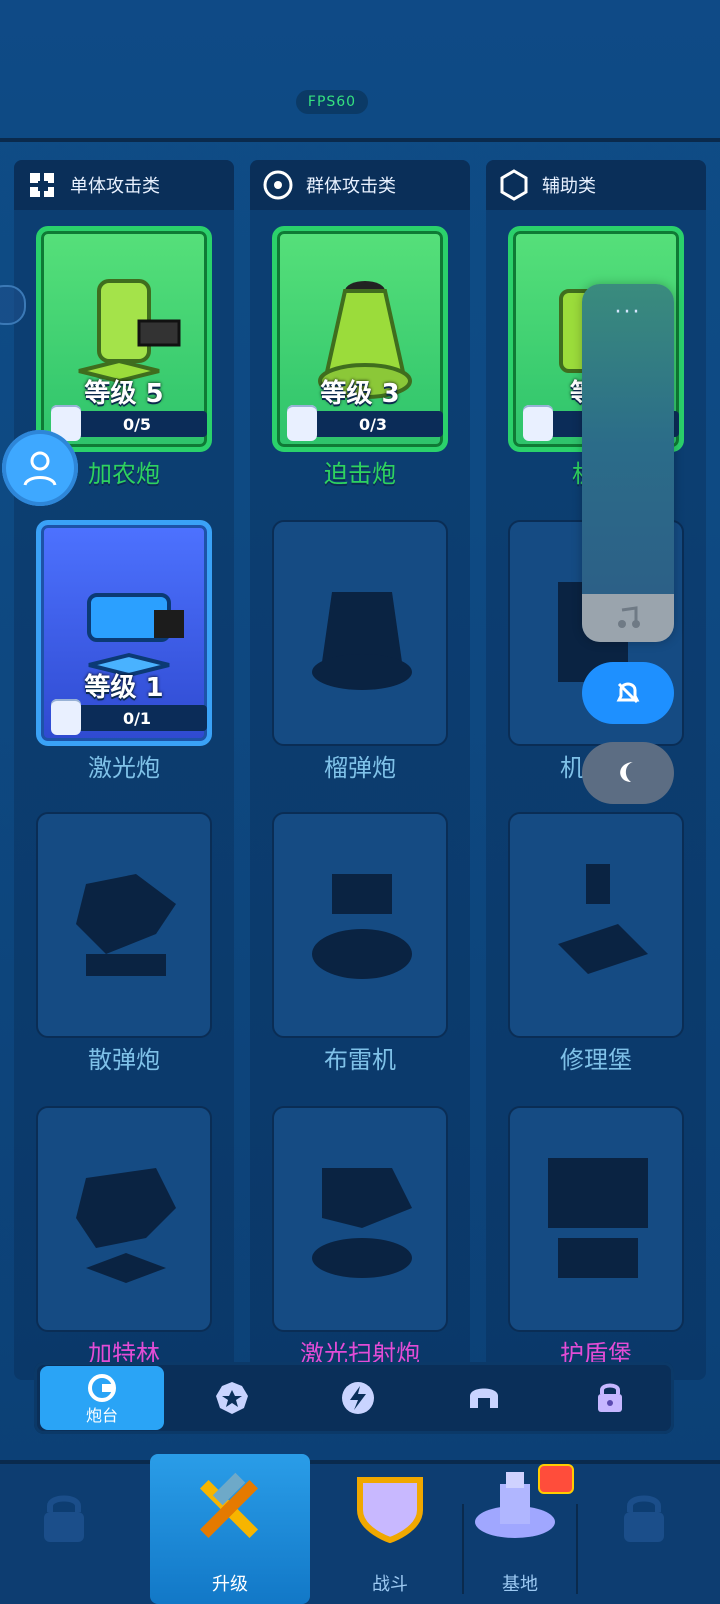 This screenshot has width=720, height=1604. I want to click on nav-locked-left, so click(70, 1534).